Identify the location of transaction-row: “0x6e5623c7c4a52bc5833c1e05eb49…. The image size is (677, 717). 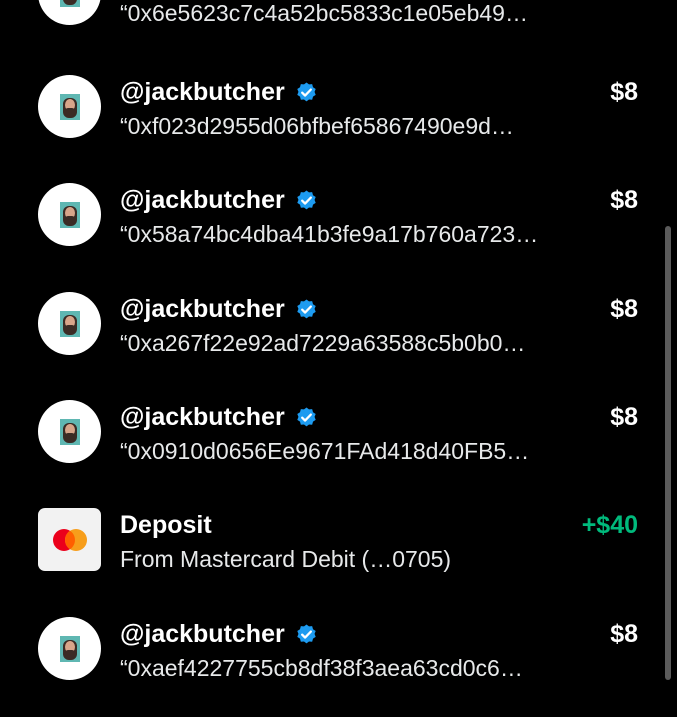
(330, 31).